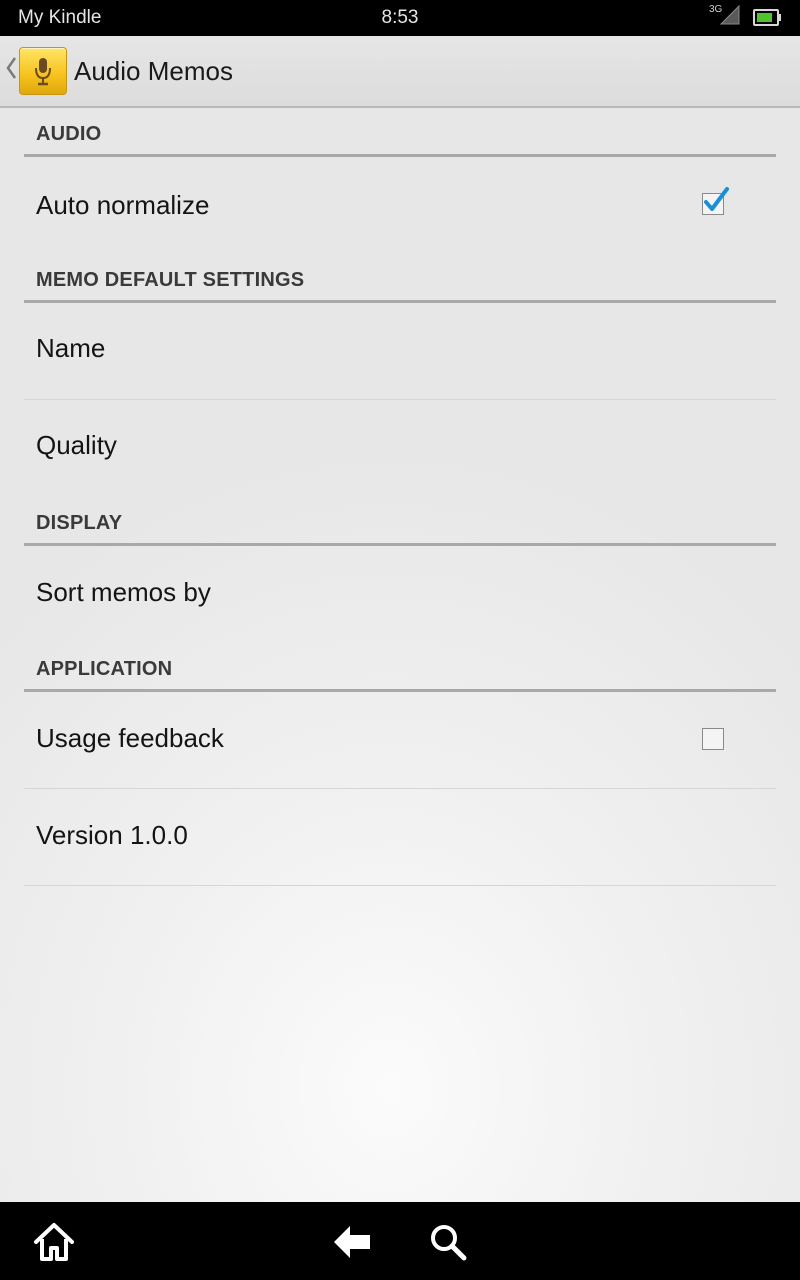 This screenshot has width=800, height=1280. What do you see at coordinates (400, 448) in the screenshot?
I see `pref-quality: Quality` at bounding box center [400, 448].